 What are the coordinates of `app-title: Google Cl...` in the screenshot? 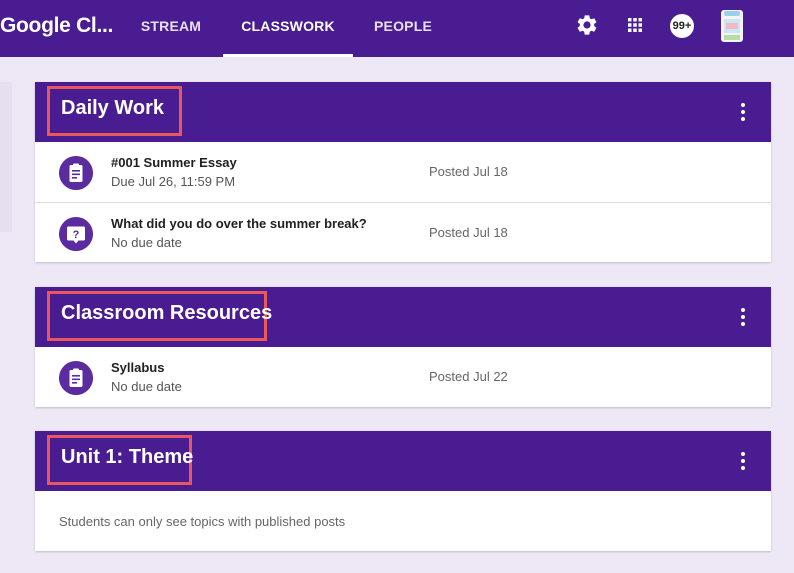 It's located at (56, 26).